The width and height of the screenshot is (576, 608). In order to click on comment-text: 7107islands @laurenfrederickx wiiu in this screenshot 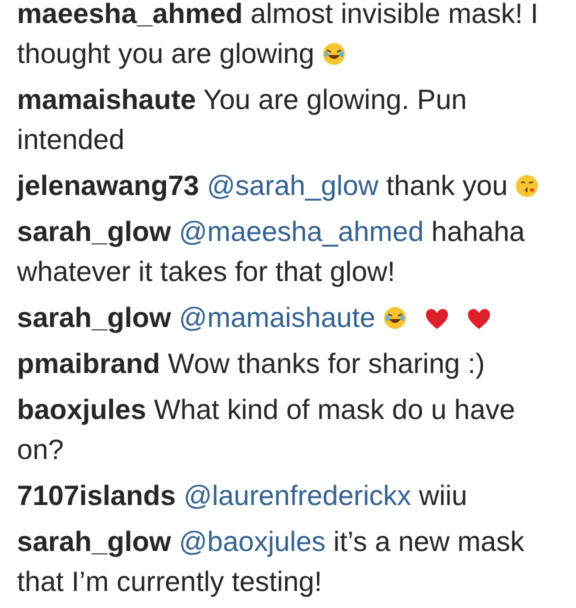, I will do `click(242, 495)`.